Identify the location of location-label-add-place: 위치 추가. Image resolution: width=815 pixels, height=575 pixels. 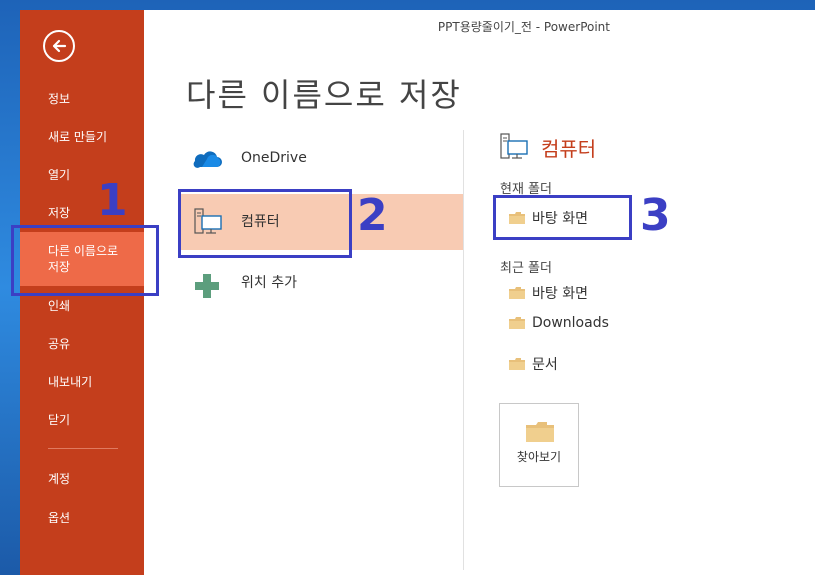
(269, 283).